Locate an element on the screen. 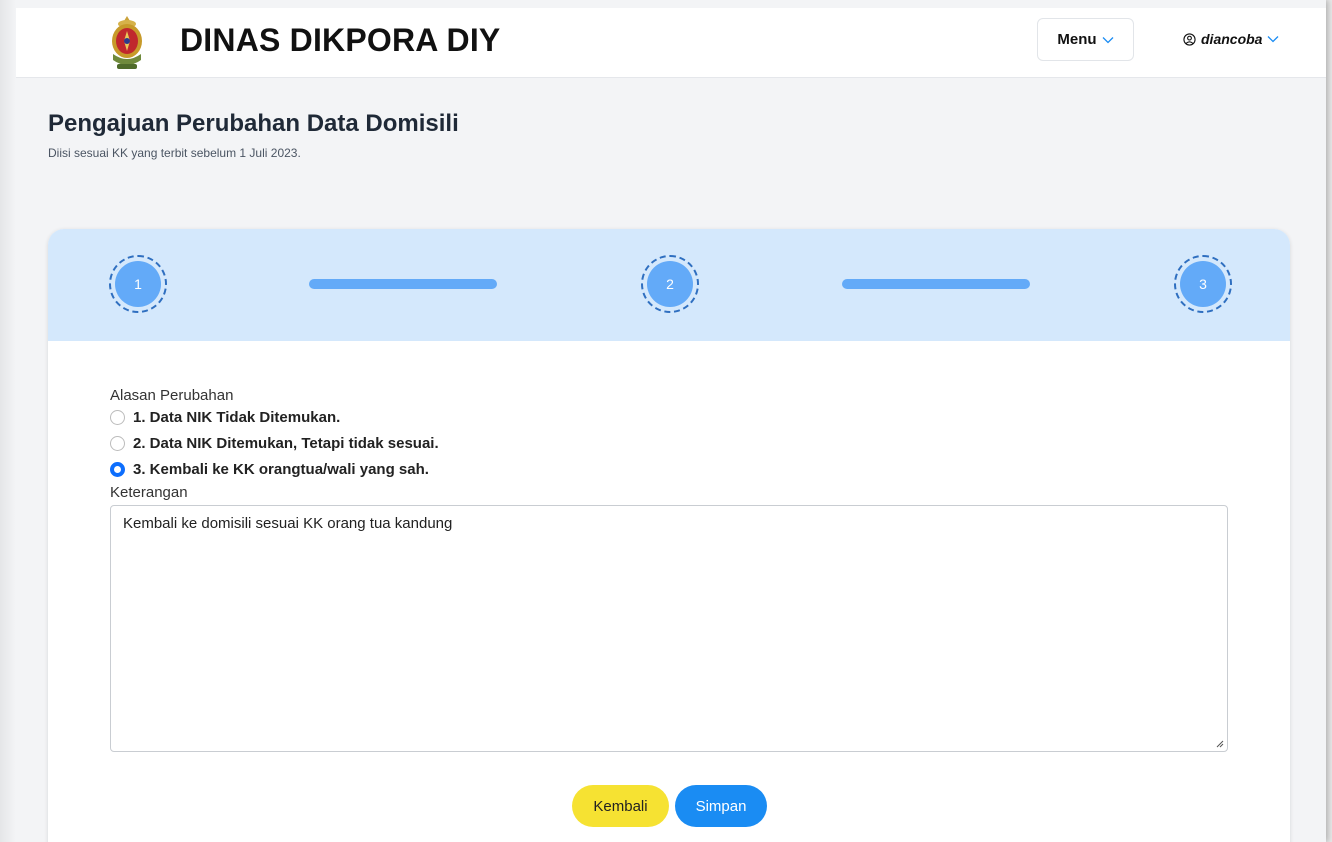  step-2: 2 is located at coordinates (670, 284).